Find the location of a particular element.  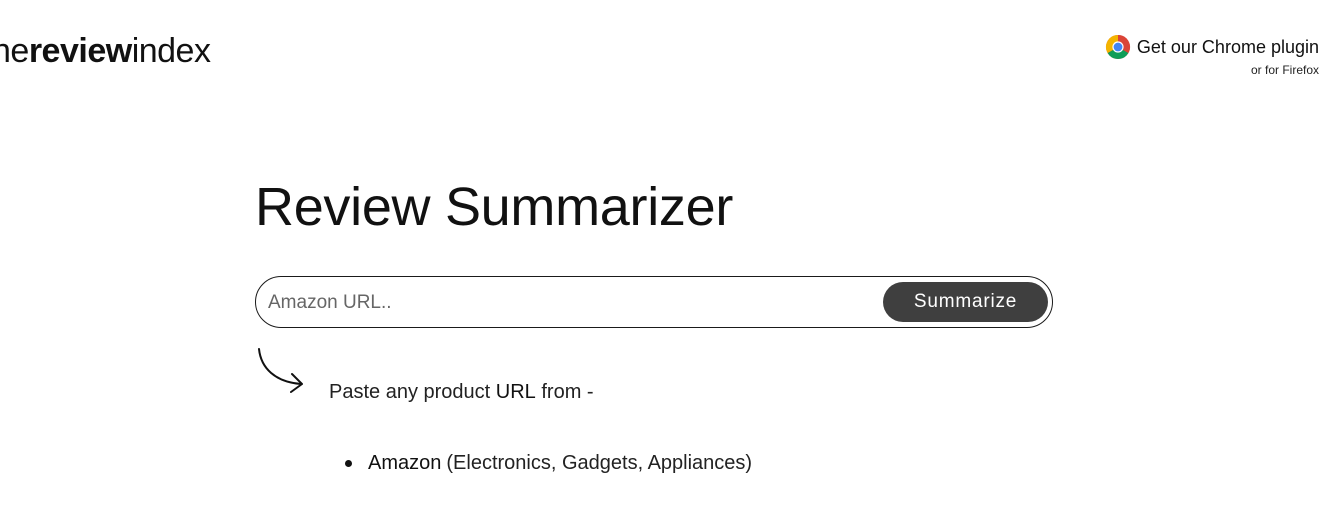

instructions-url: URL is located at coordinates (515, 392).